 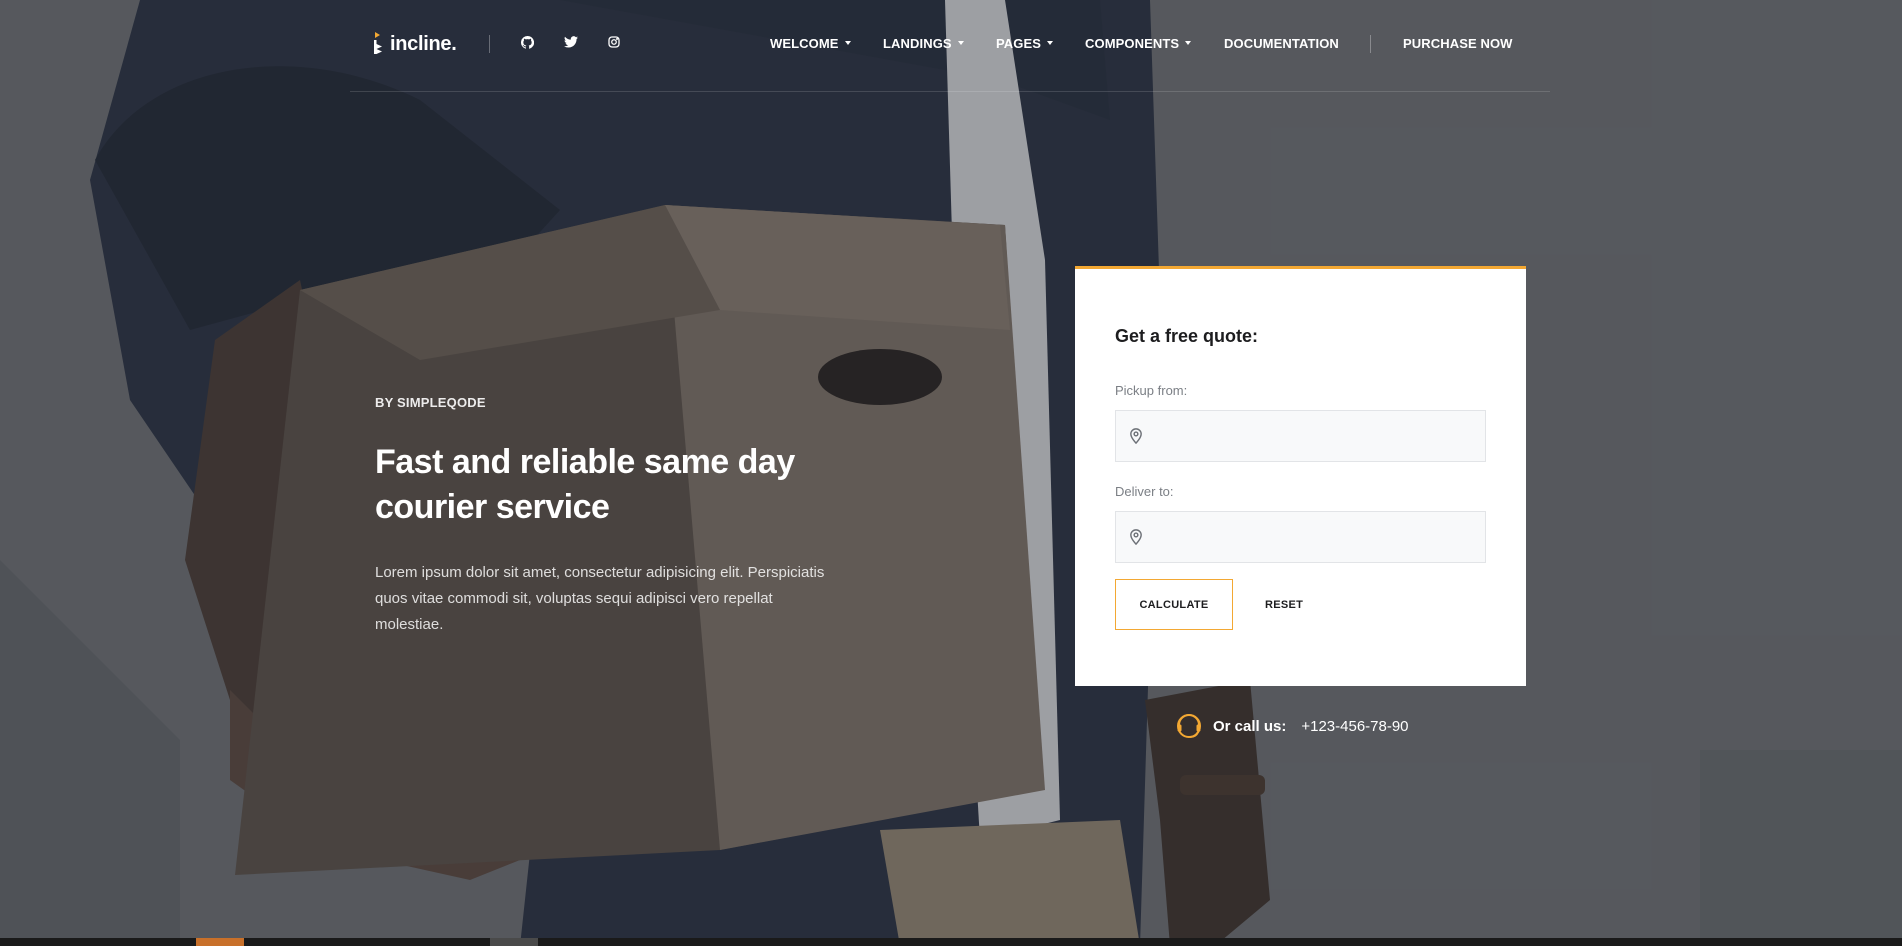 What do you see at coordinates (430, 402) in the screenshot?
I see `hero-eyebrow: BY SIMPLEQODE` at bounding box center [430, 402].